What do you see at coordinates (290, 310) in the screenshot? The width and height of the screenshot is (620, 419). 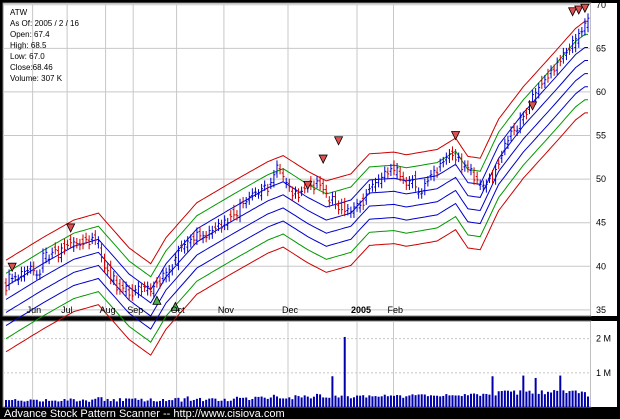 I see `x-tick-label-Dec: Dec` at bounding box center [290, 310].